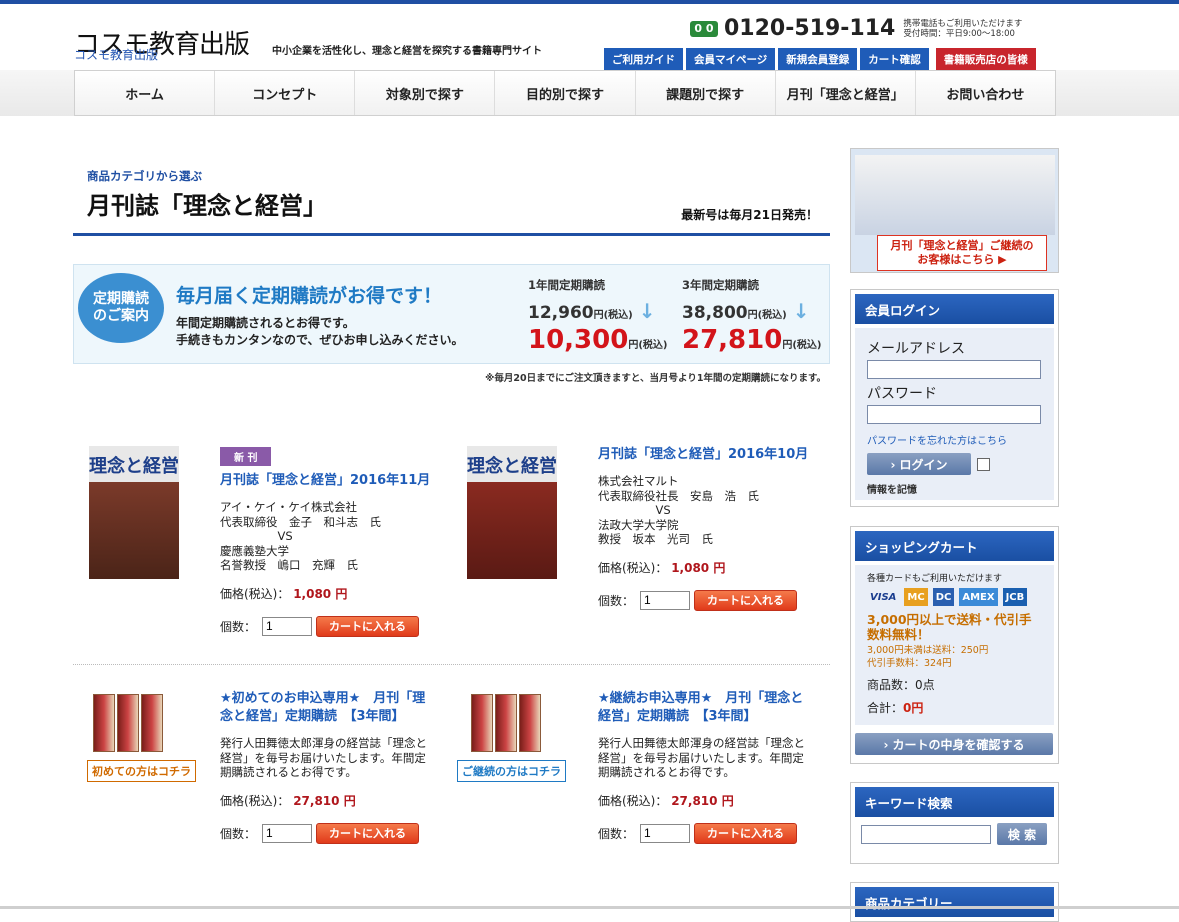 The height and width of the screenshot is (922, 1179). I want to click on subscription-box-image: ご継続の方はコチラ, so click(511, 736).